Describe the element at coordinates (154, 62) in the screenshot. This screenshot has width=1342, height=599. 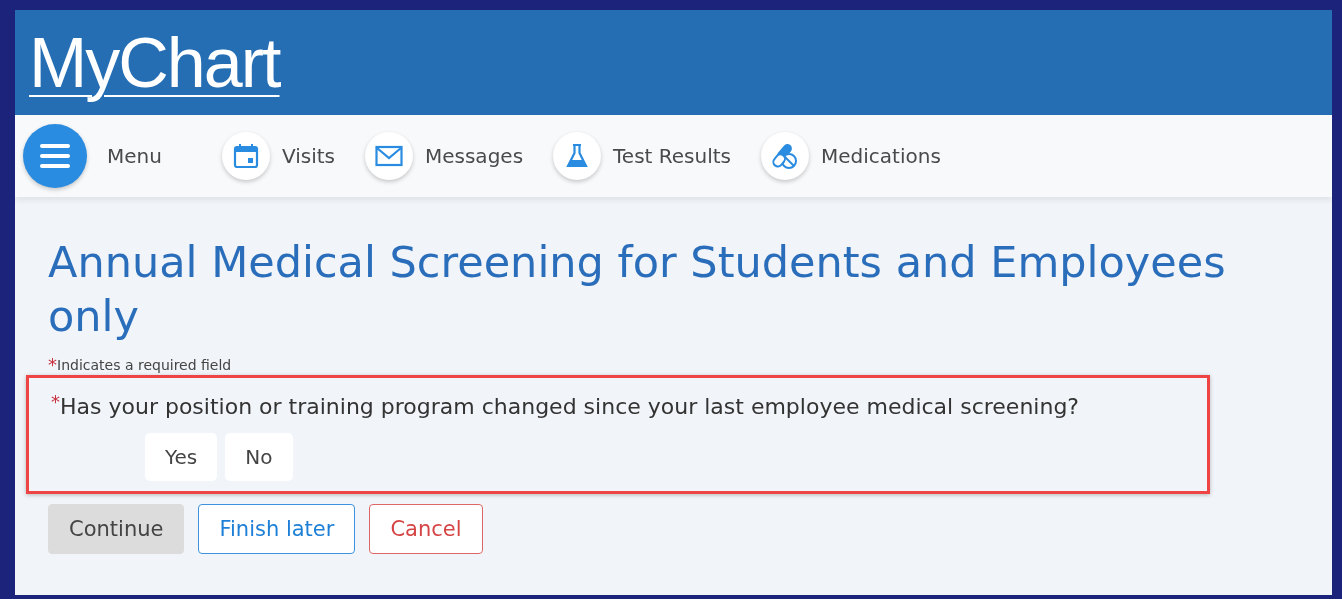
I see `logo: MyChart` at that location.